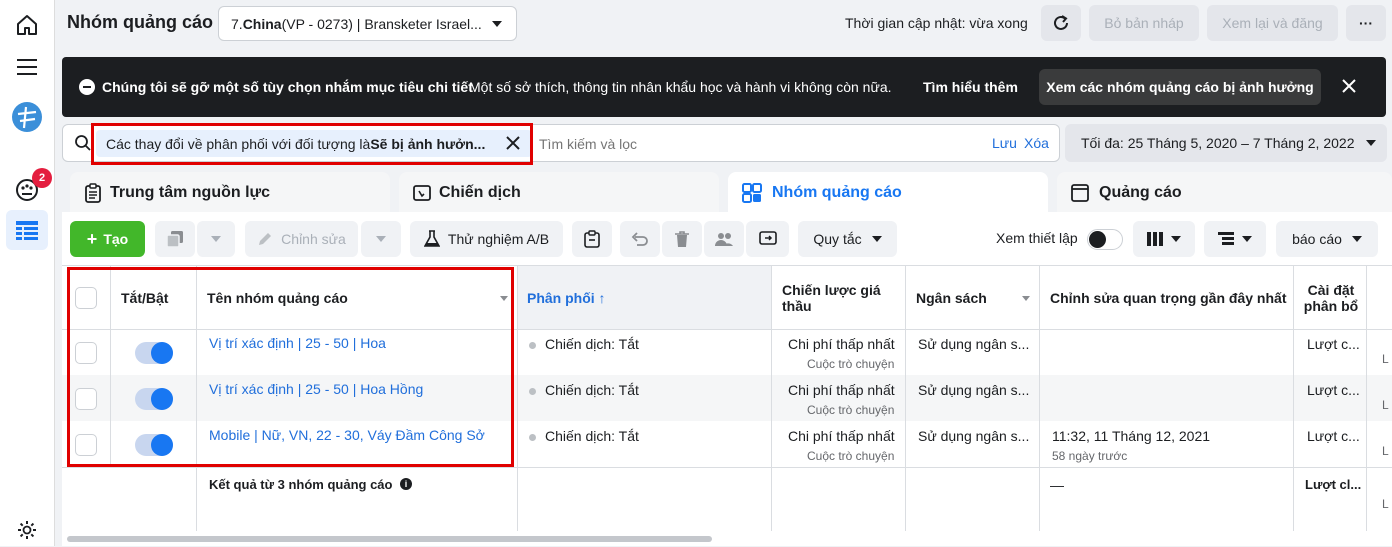 Image resolution: width=1392 pixels, height=547 pixels. Describe the element at coordinates (1036, 143) in the screenshot. I see `clear-filter-link: Xóa` at that location.